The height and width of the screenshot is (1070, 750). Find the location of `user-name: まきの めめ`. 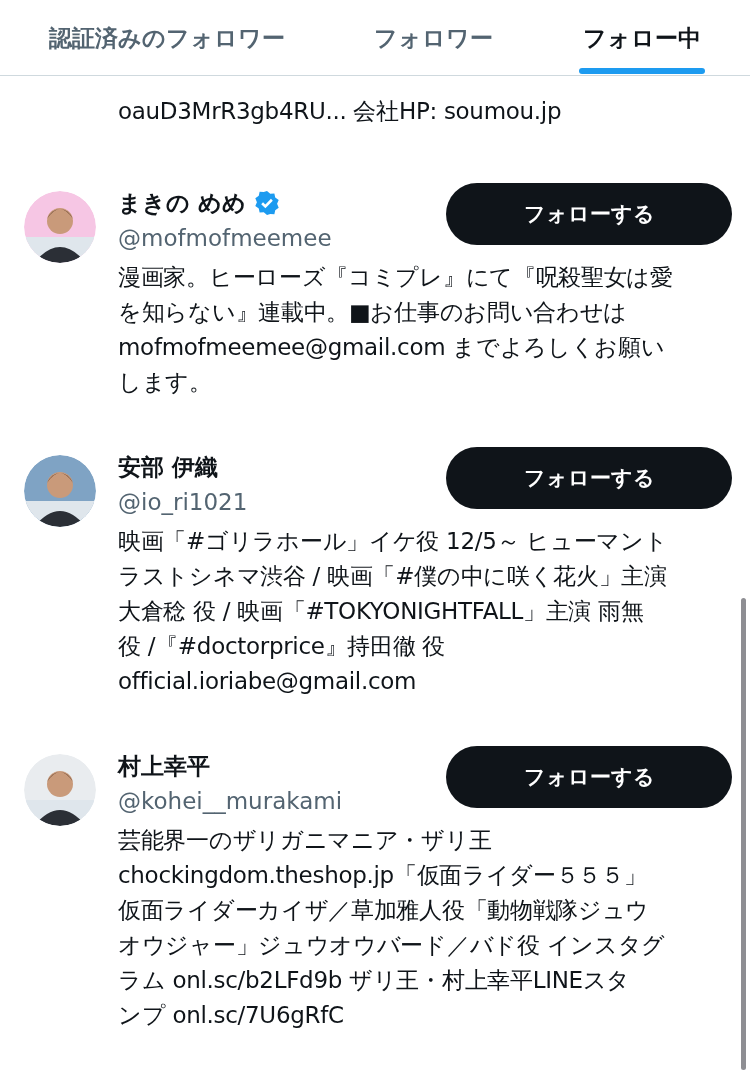

user-name: まきの めめ is located at coordinates (182, 203).